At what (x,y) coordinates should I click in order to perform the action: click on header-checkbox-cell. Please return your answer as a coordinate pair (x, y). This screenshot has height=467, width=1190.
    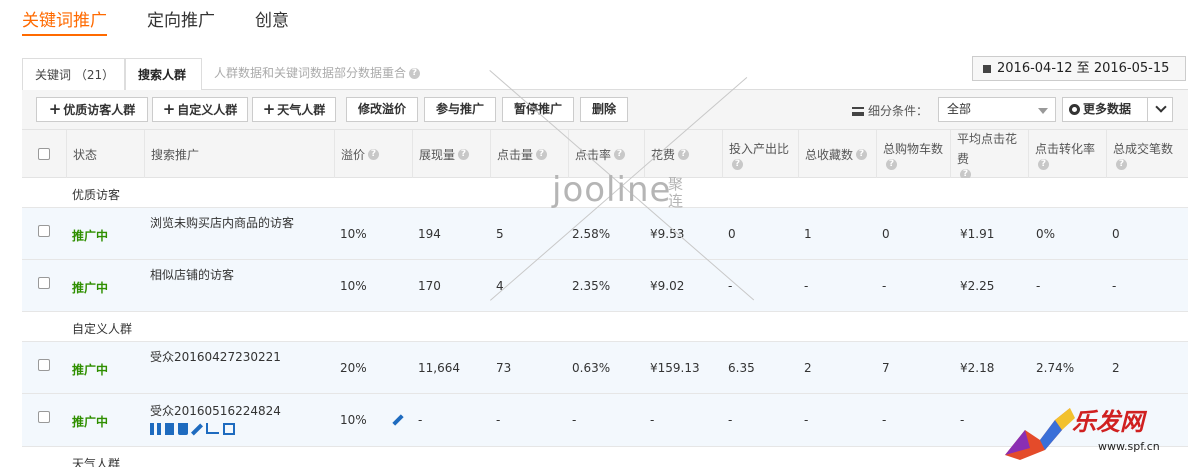
    Looking at the image, I should click on (44, 154).